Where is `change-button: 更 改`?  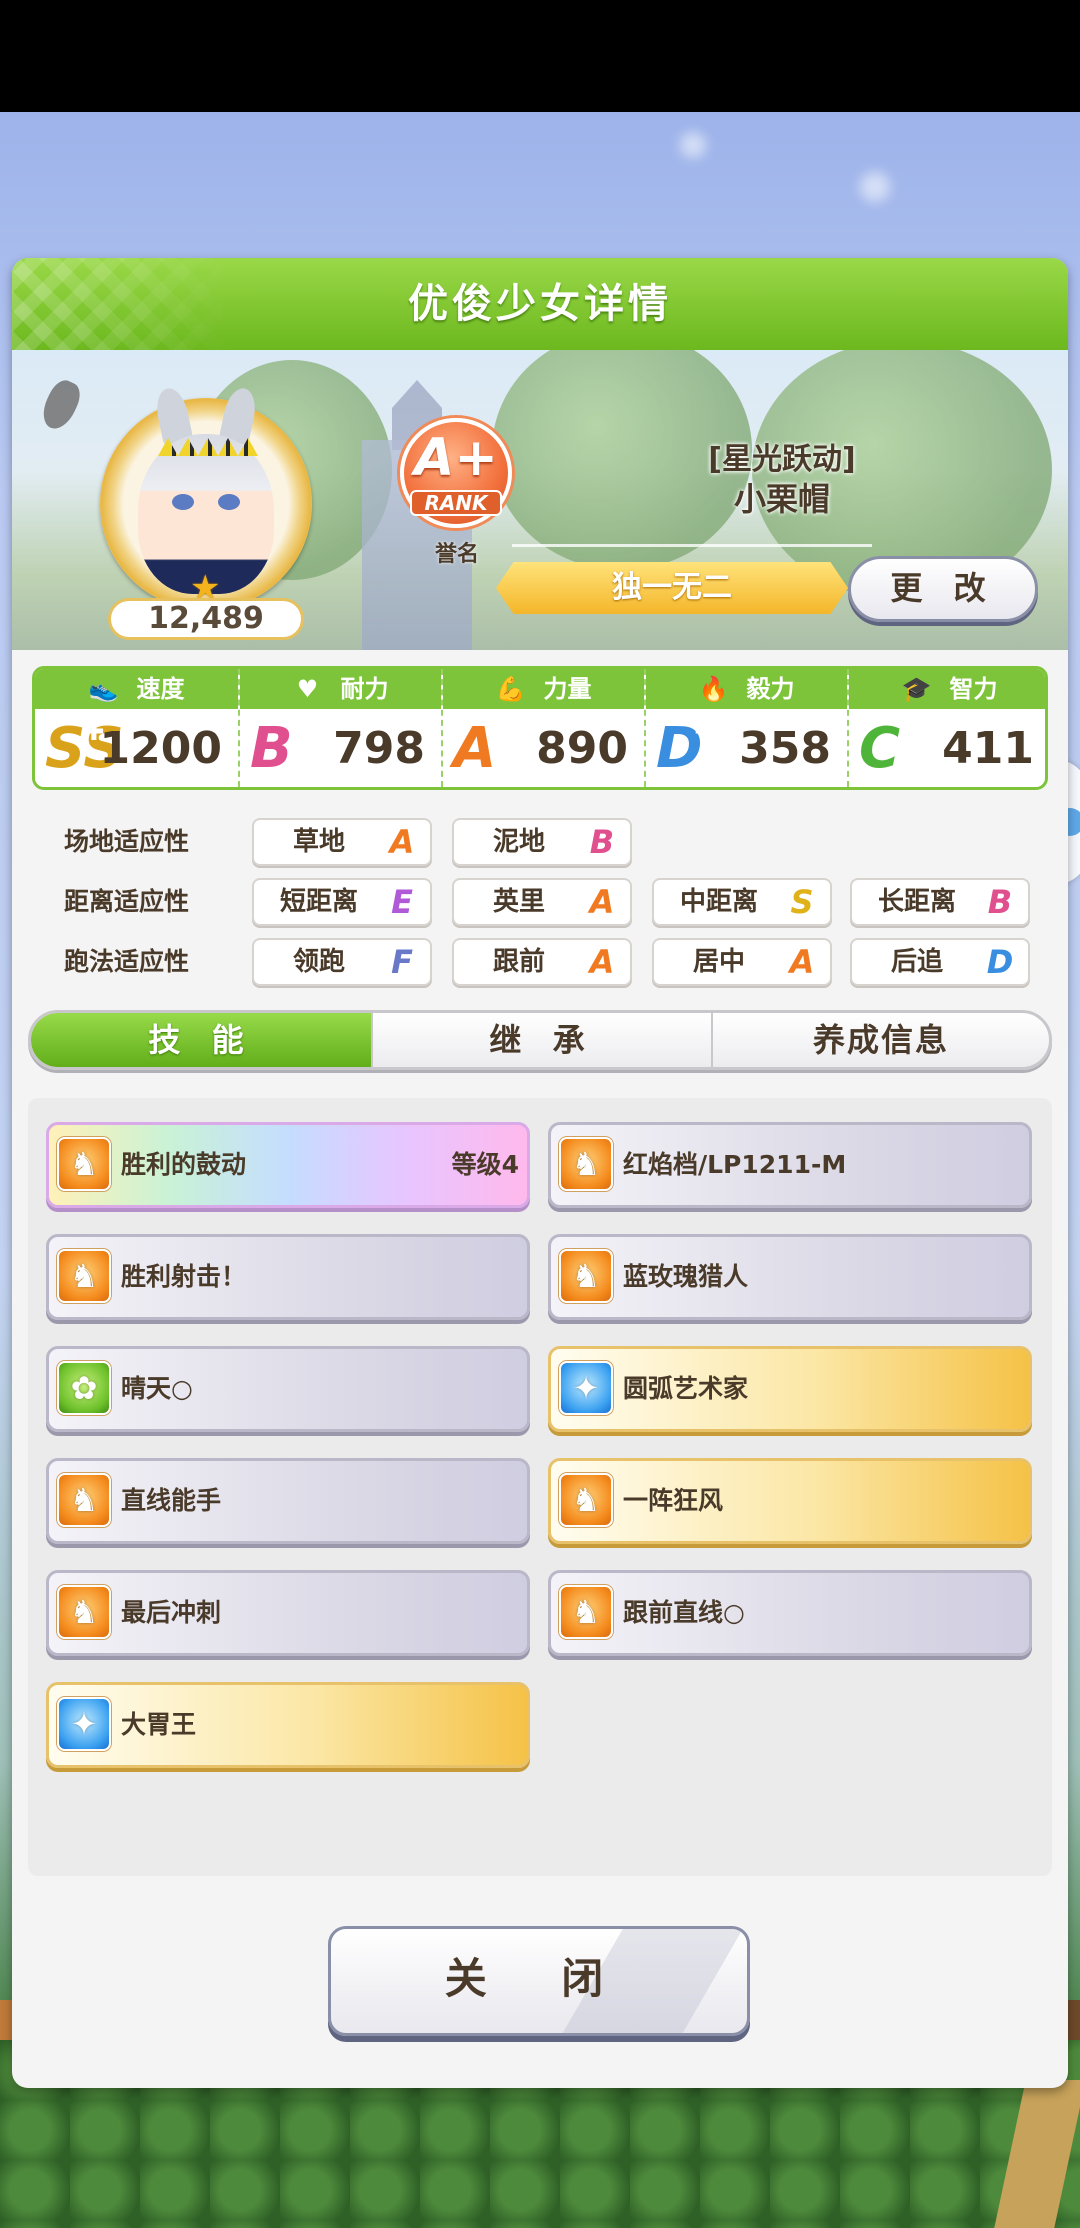
change-button: 更 改 is located at coordinates (943, 589).